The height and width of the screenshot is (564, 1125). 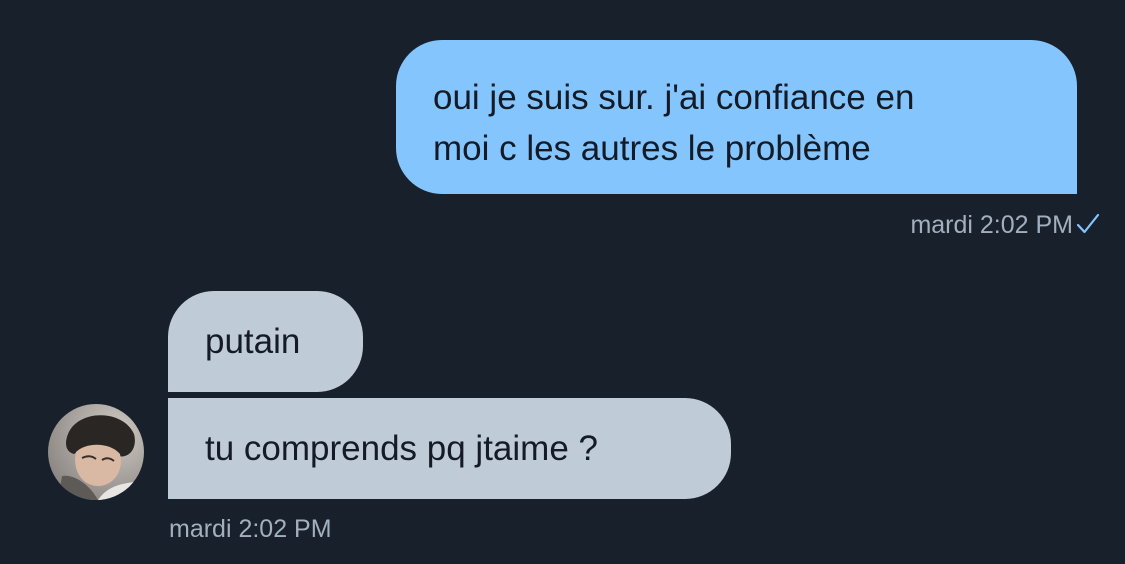 I want to click on received-message-bubble: putain, so click(x=265, y=341).